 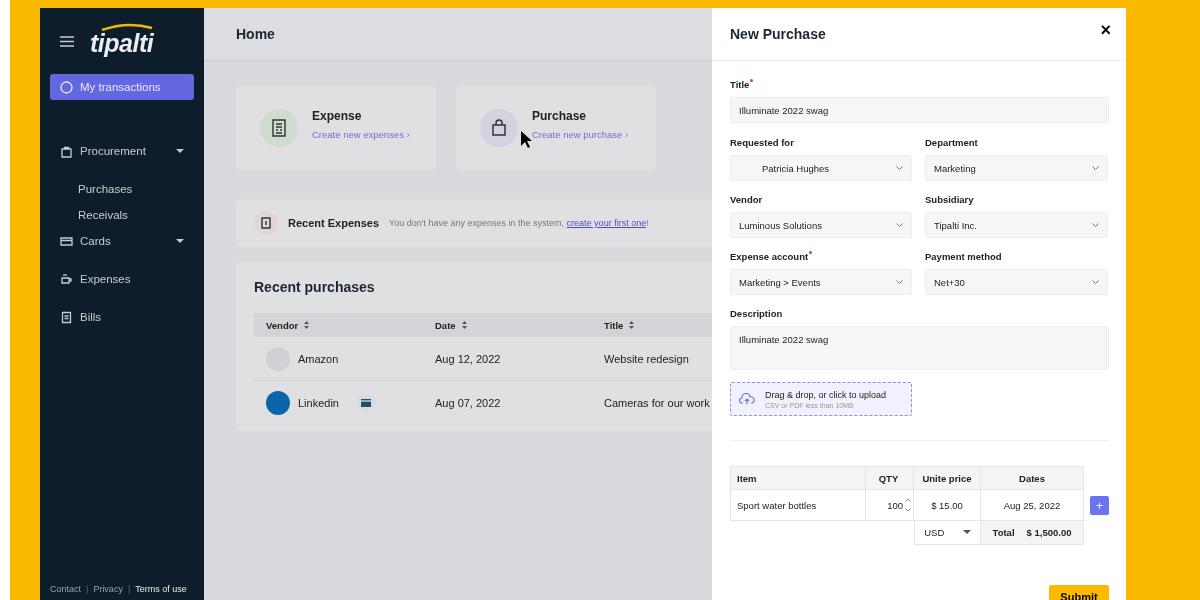 I want to click on column-header: QTY, so click(x=890, y=478).